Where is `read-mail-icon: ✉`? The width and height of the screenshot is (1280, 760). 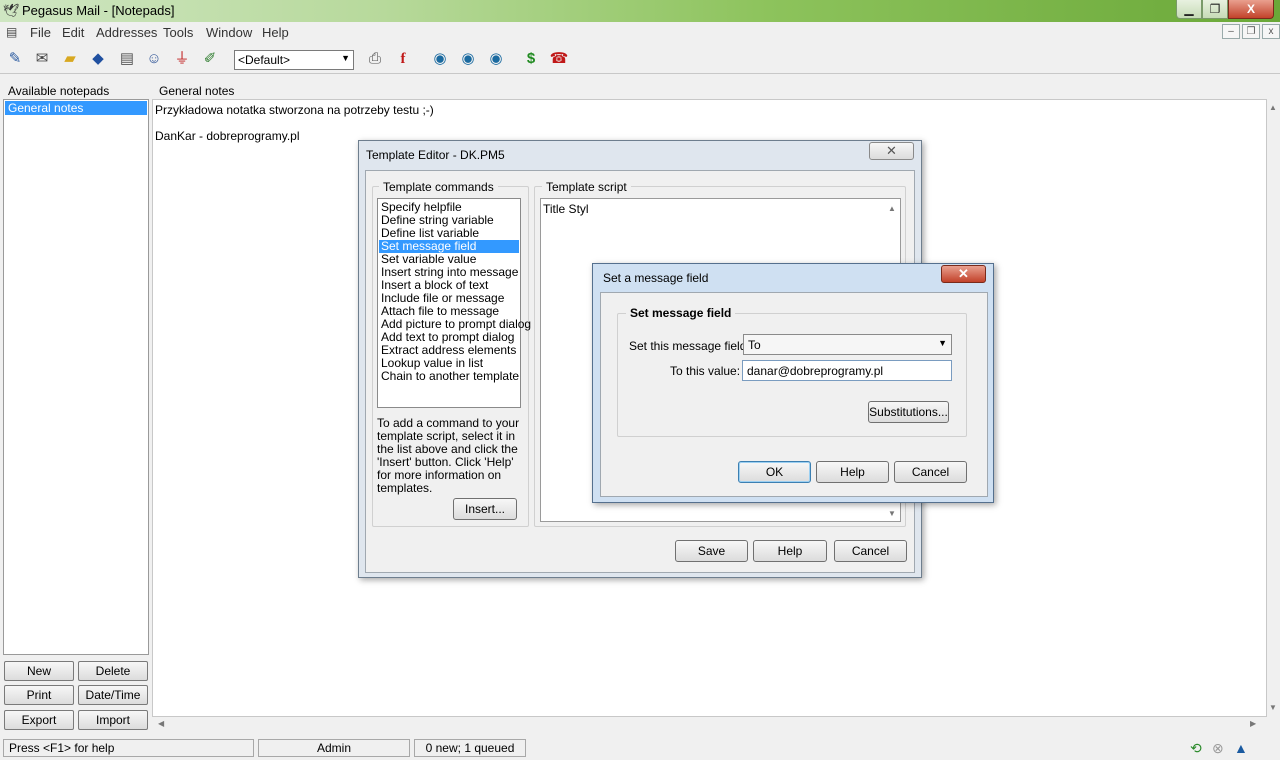
read-mail-icon: ✉ is located at coordinates (42, 59).